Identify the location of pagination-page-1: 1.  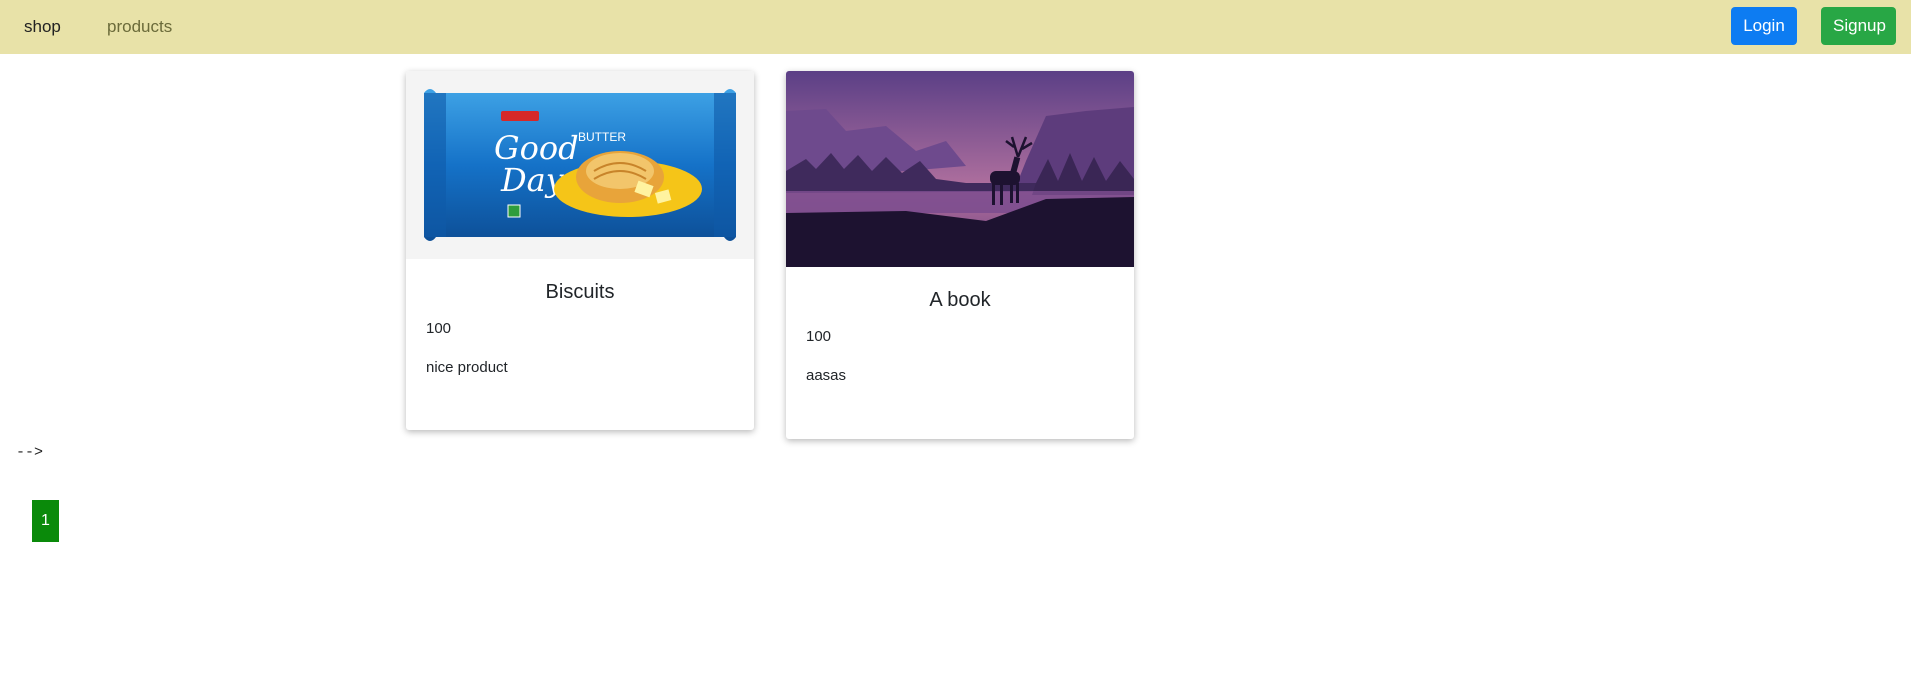
(45, 521).